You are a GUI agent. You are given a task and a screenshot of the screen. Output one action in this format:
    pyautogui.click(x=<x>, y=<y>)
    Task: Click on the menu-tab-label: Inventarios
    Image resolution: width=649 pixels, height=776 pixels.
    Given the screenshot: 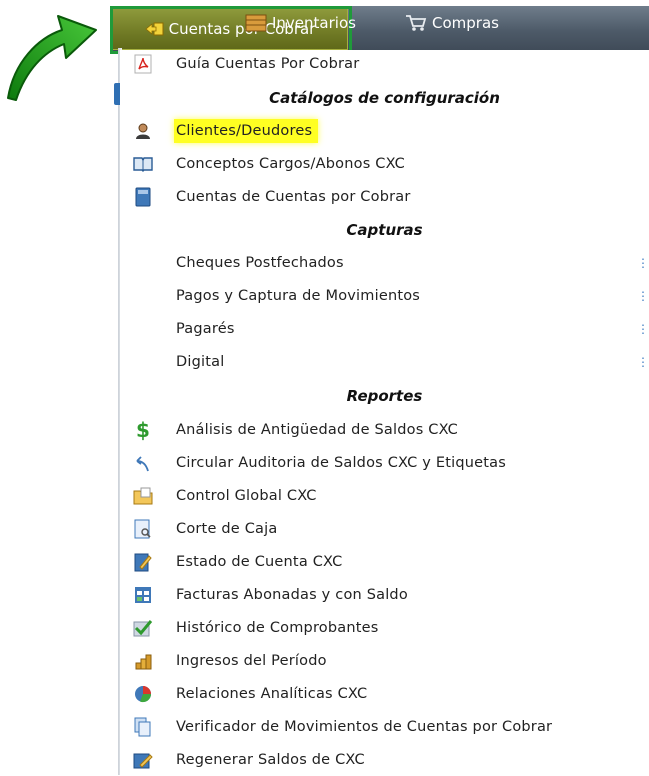 What is the action you would take?
    pyautogui.click(x=314, y=23)
    